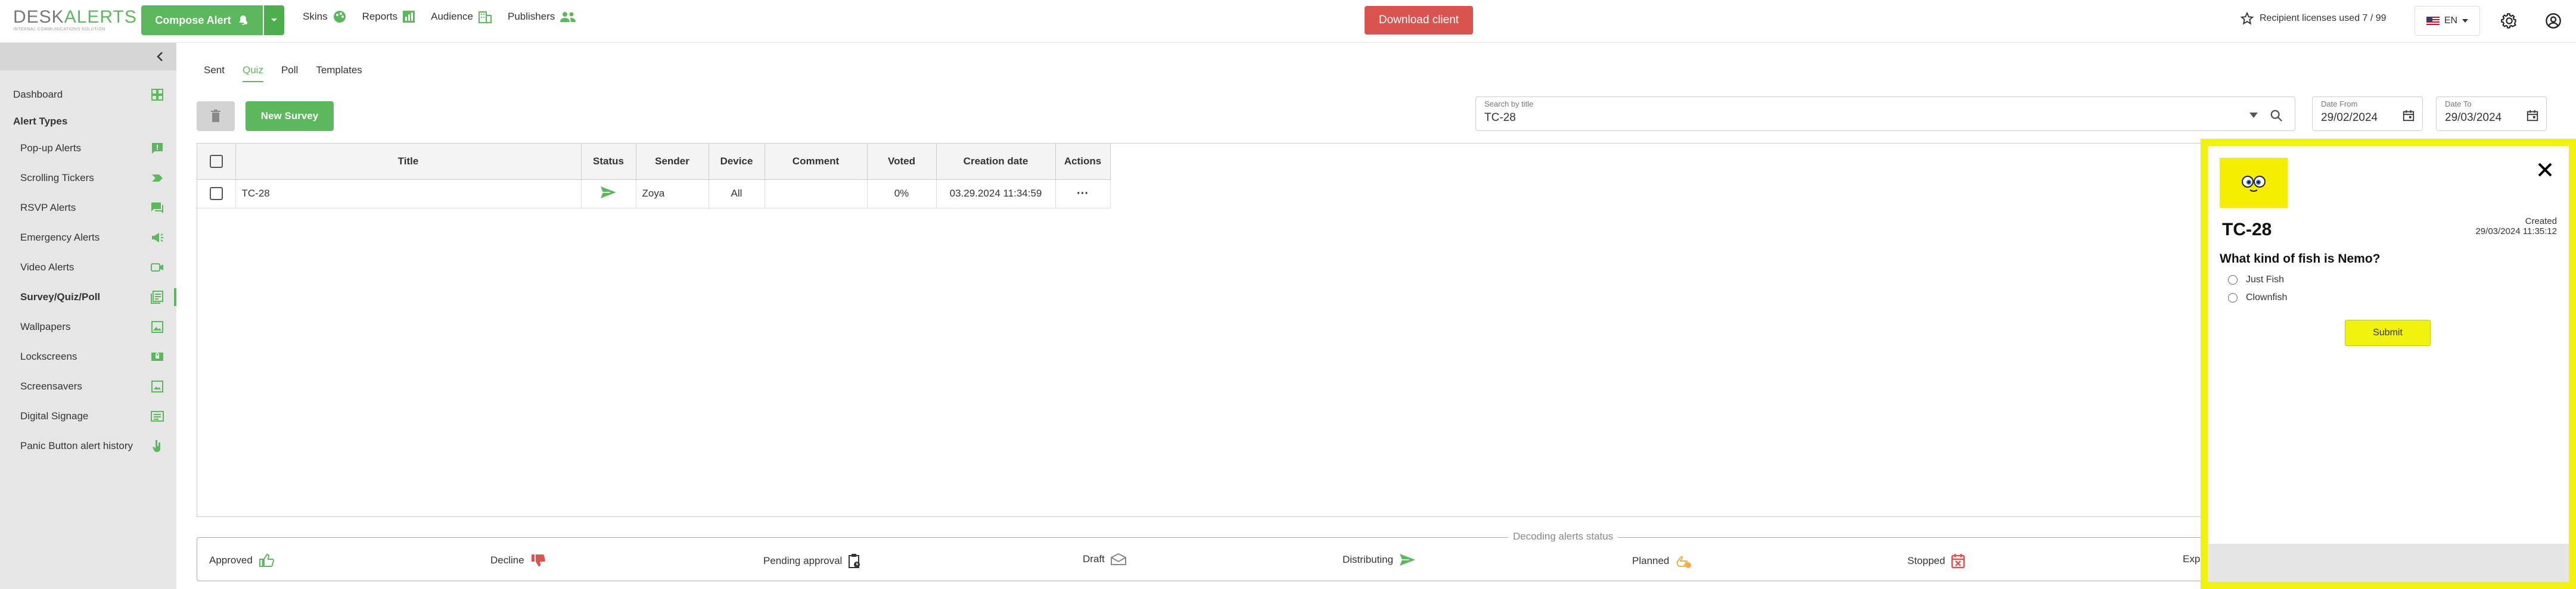 Image resolution: width=2576 pixels, height=589 pixels. I want to click on search-label: Search by title, so click(1509, 103).